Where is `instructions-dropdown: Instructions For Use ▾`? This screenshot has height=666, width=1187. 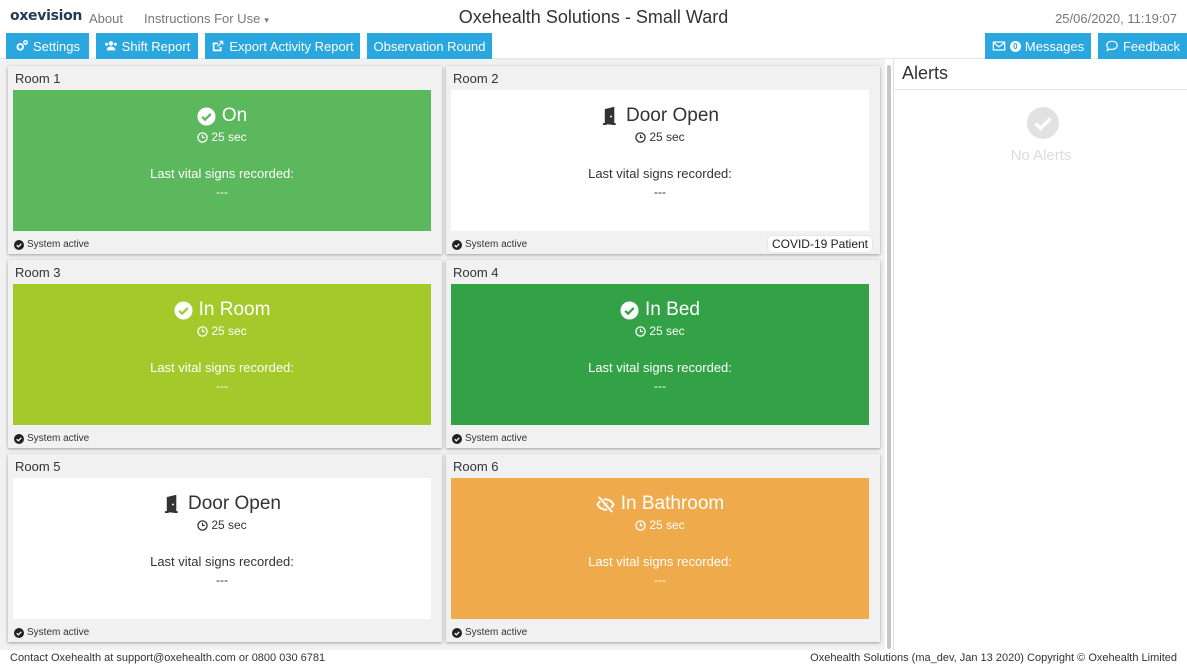
instructions-dropdown: Instructions For Use ▾ is located at coordinates (206, 18).